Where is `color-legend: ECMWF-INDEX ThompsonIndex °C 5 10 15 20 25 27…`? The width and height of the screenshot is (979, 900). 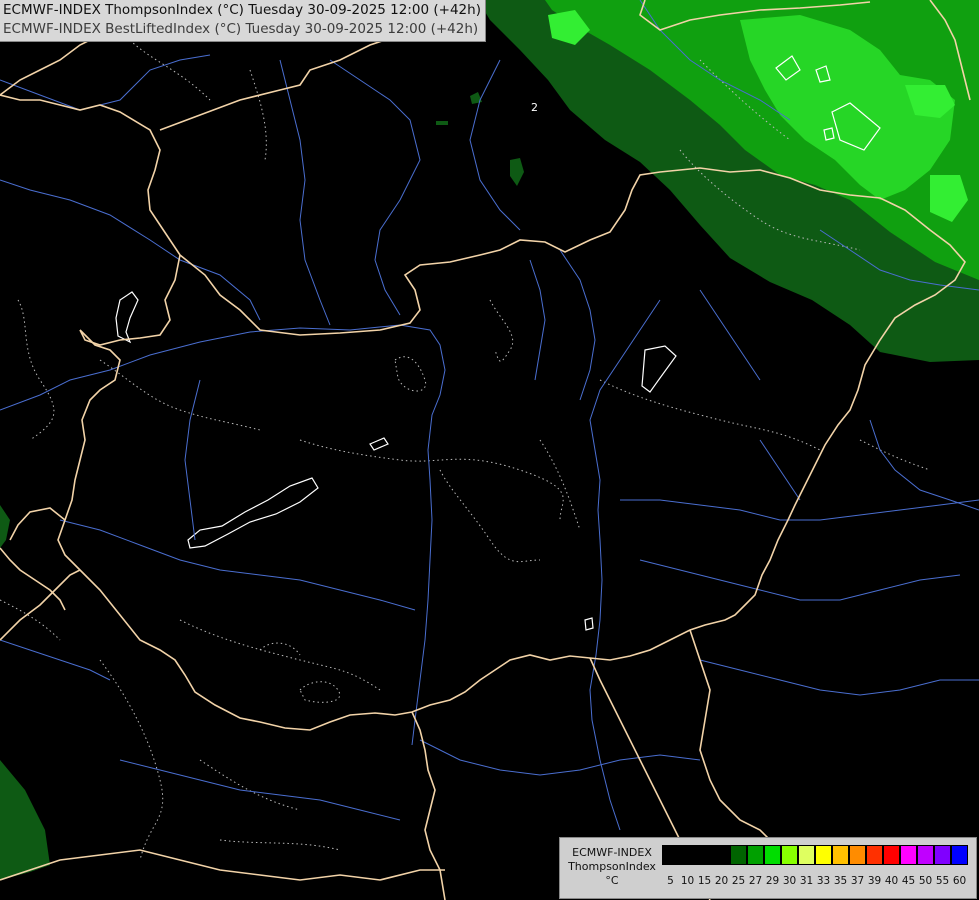
color-legend: ECMWF-INDEX ThompsonIndex °C 5 10 15 20 25 27… is located at coordinates (768, 868).